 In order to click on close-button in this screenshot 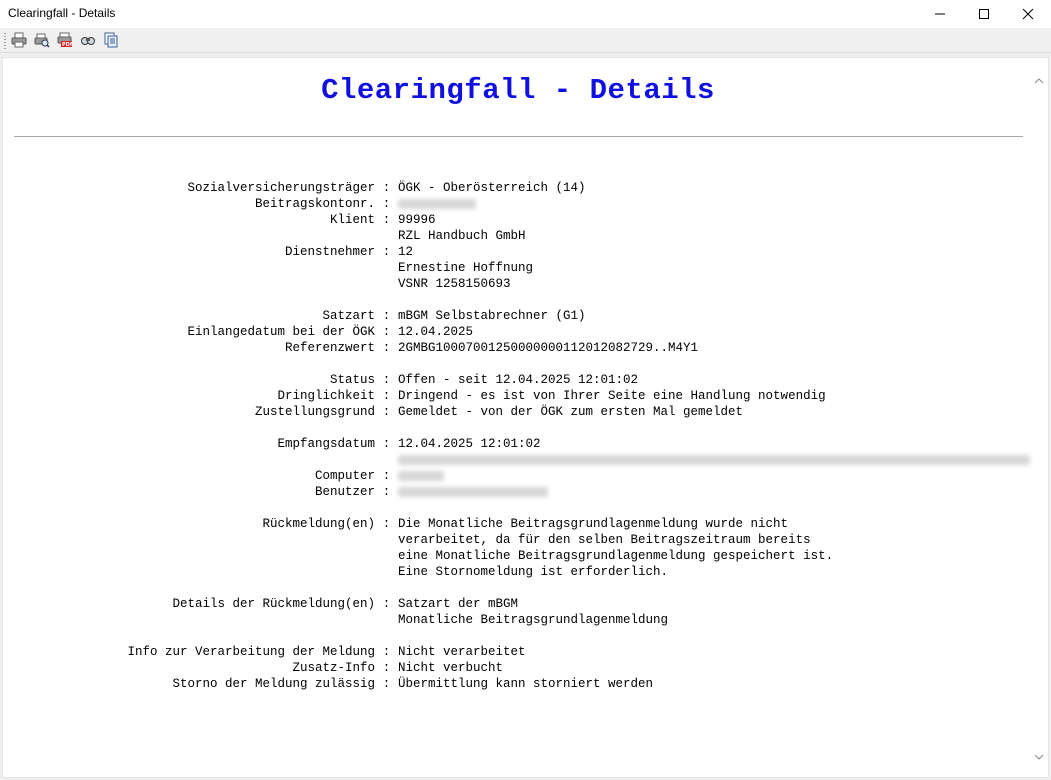, I will do `click(1028, 14)`.